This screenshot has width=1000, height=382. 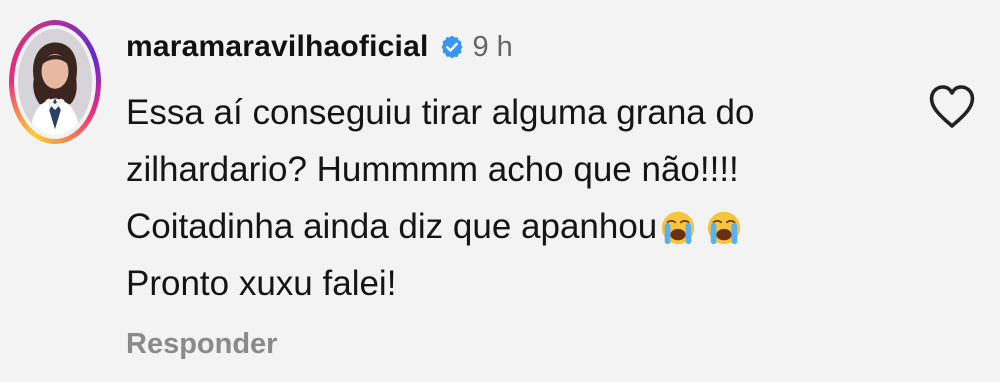 I want to click on reply-button: Responder, so click(x=201, y=344).